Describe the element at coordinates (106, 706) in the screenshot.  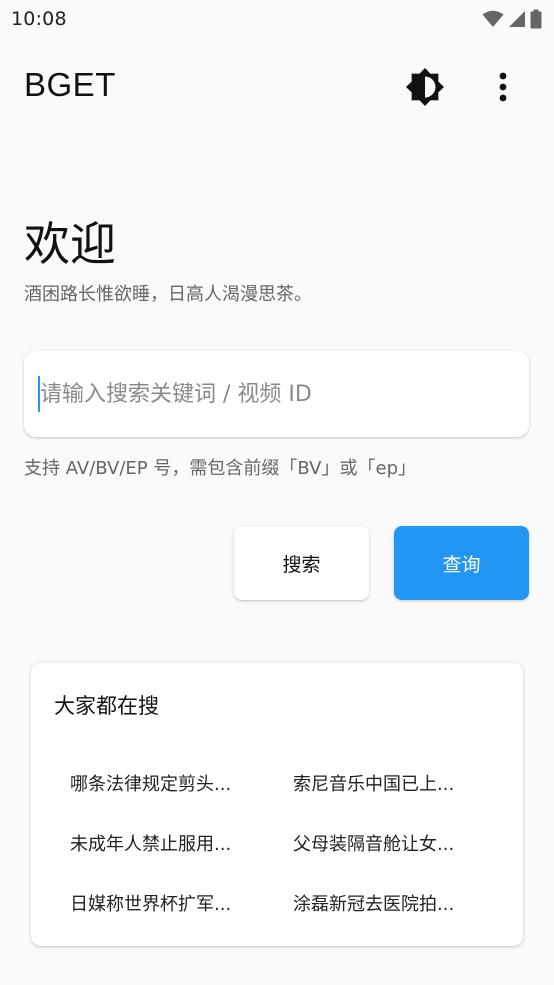
I see `trending-title: 大家都在搜` at that location.